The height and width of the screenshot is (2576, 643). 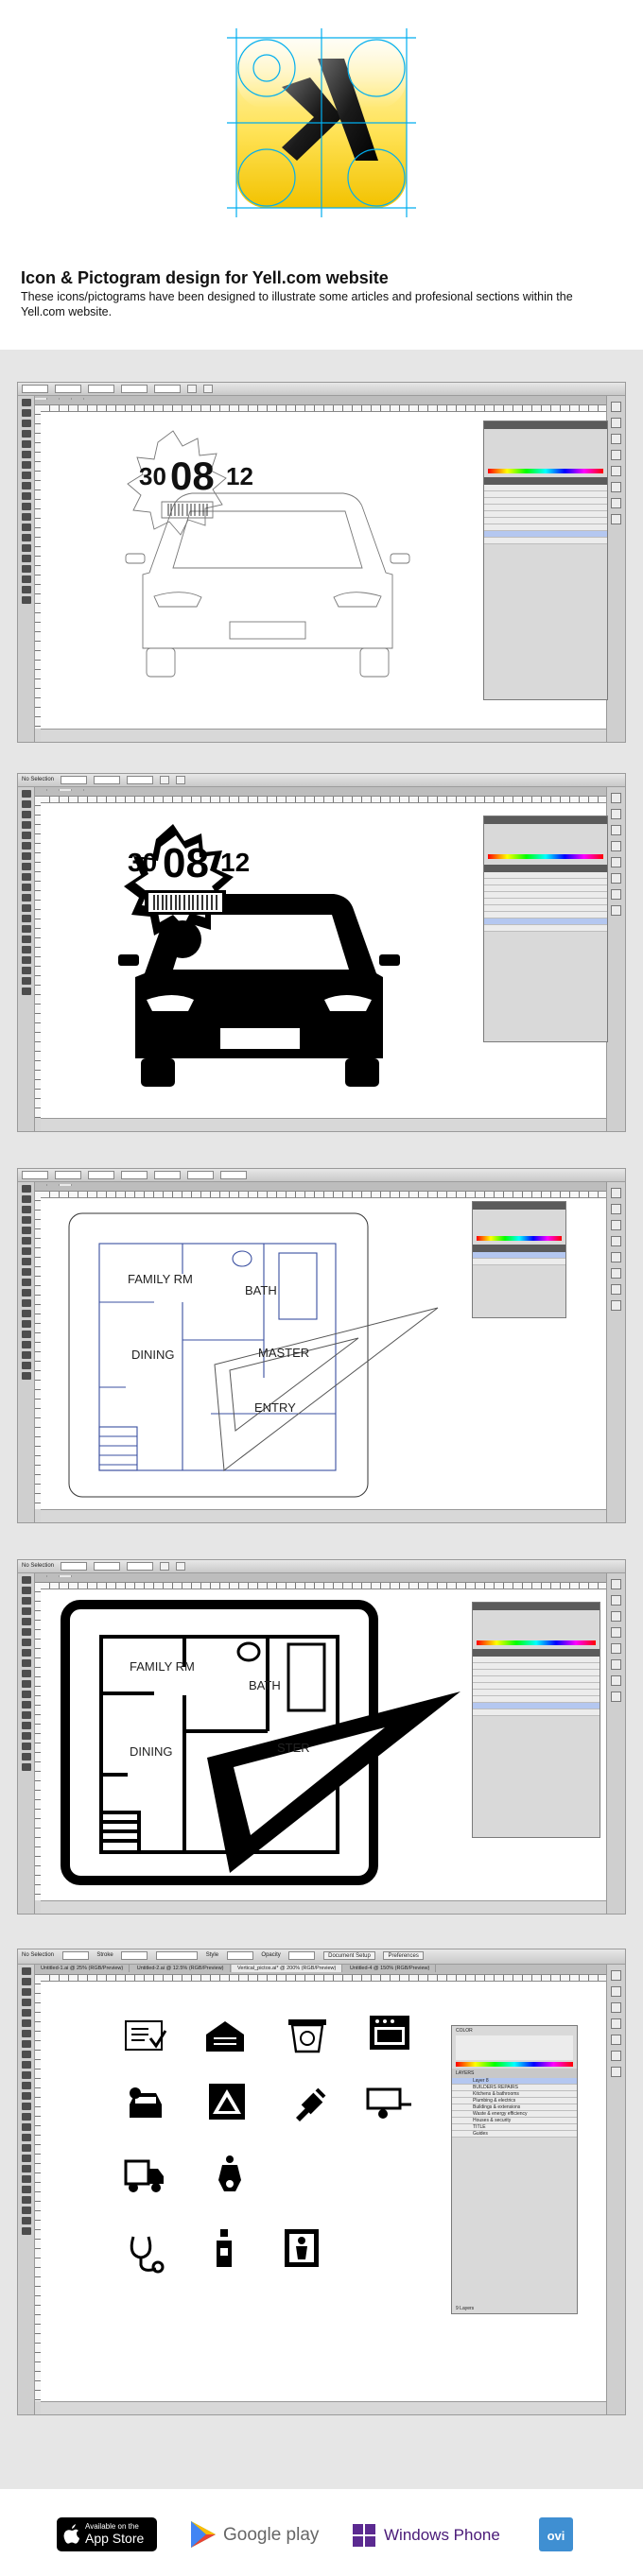 What do you see at coordinates (71, 2534) in the screenshot?
I see `apple-icon` at bounding box center [71, 2534].